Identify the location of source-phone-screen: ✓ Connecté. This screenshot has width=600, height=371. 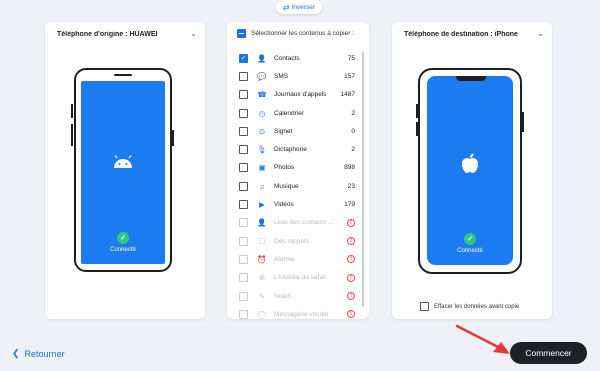
(123, 172).